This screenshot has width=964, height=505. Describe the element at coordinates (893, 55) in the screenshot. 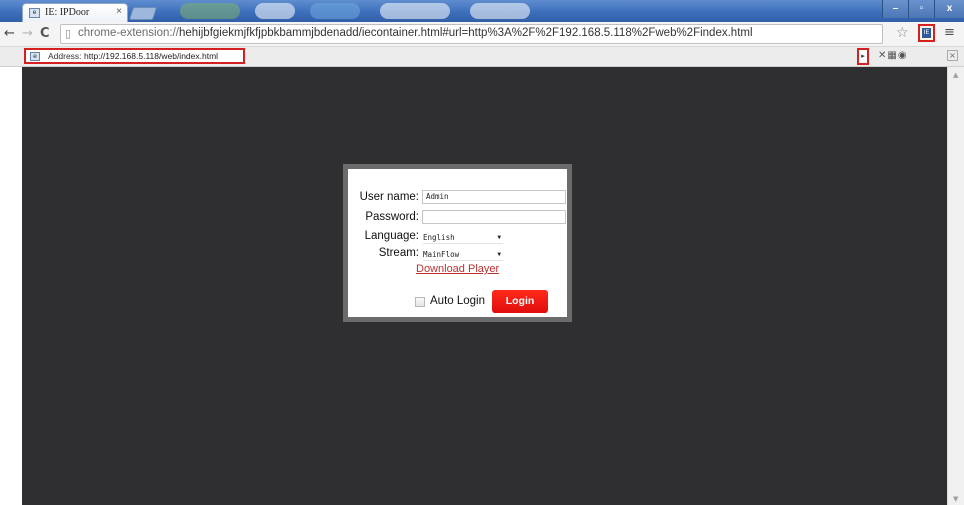

I see `ie-tools-icon: ✕▦◉` at that location.